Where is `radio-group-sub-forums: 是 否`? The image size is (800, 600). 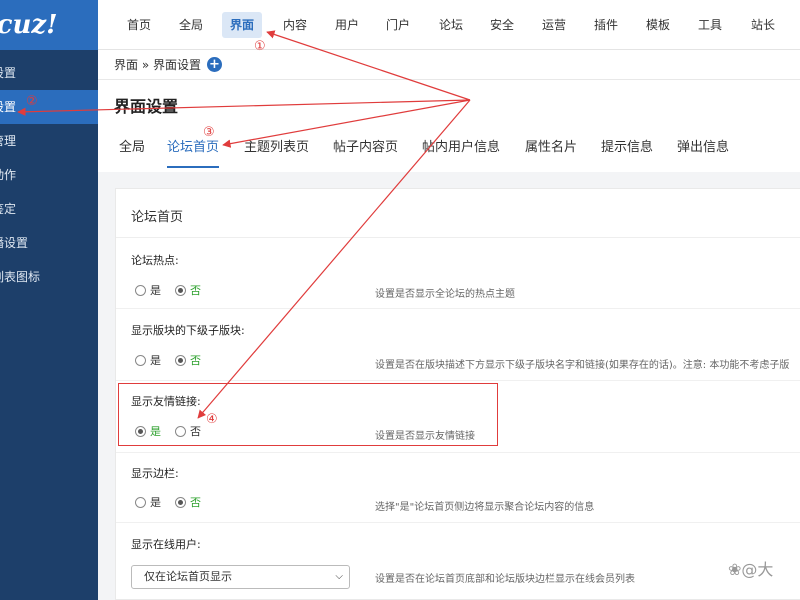
radio-group-sub-forums: 是 否 is located at coordinates (175, 360).